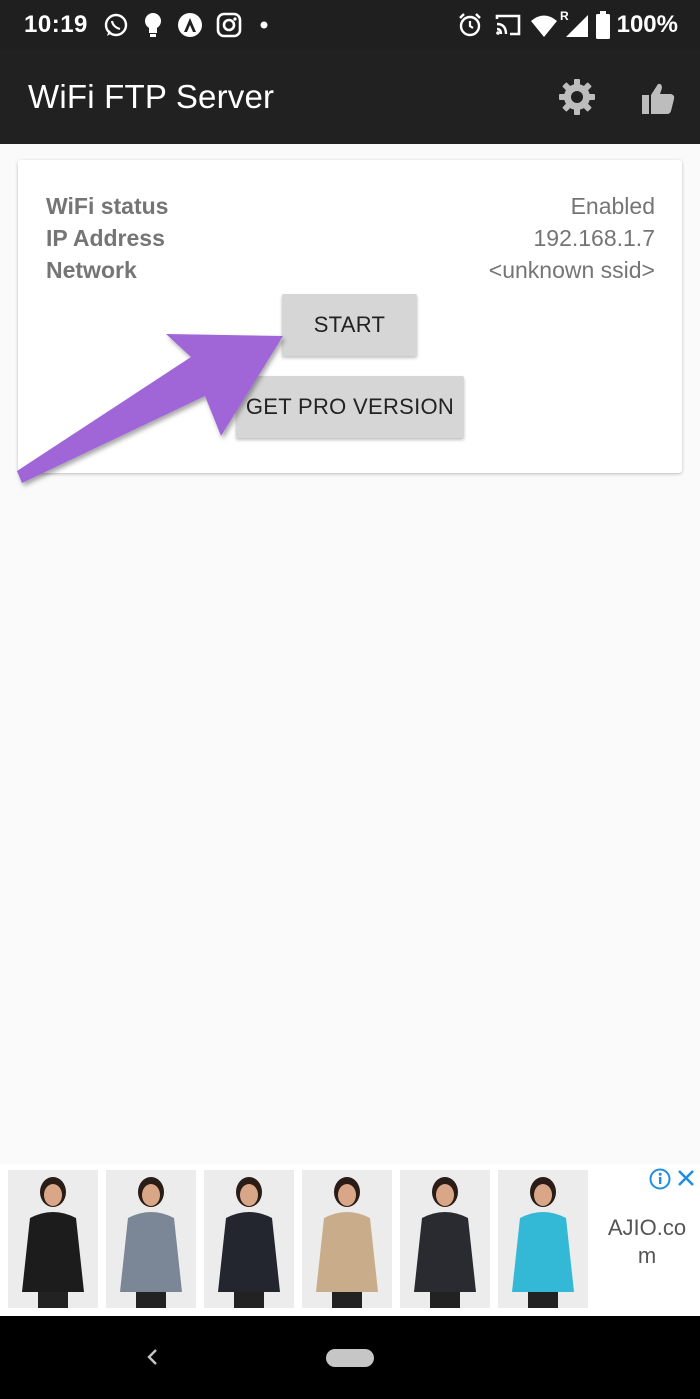 The width and height of the screenshot is (700, 1399). I want to click on info-label: WiFi status, so click(107, 206).